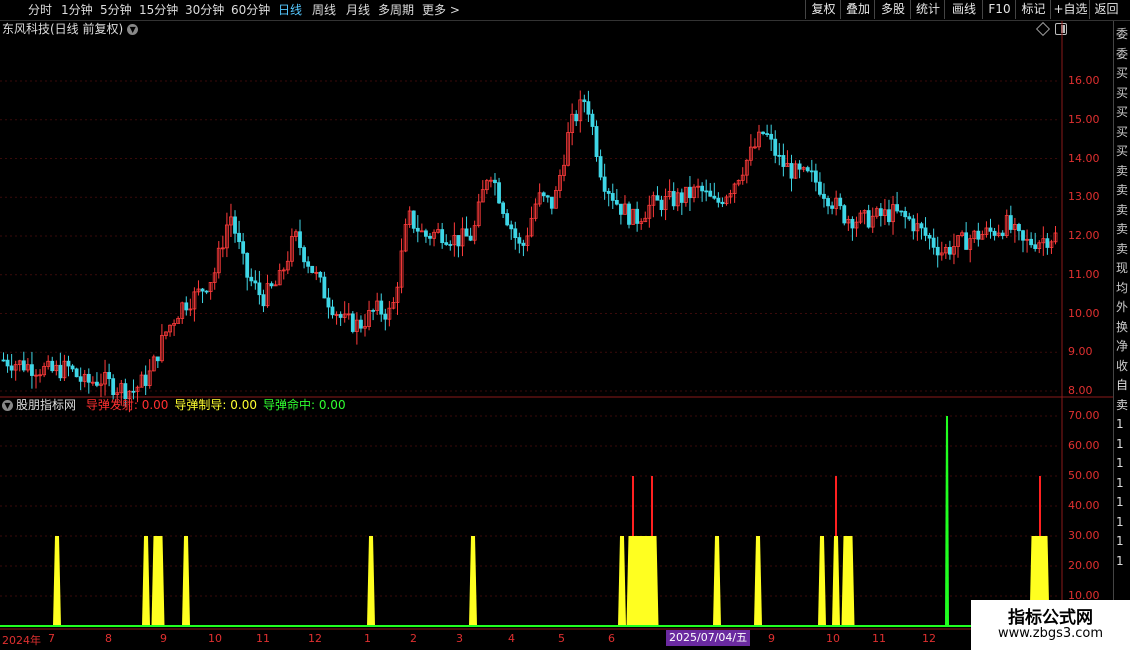 This screenshot has width=1130, height=650. I want to click on price-tick-label: 13.00, so click(1084, 197).